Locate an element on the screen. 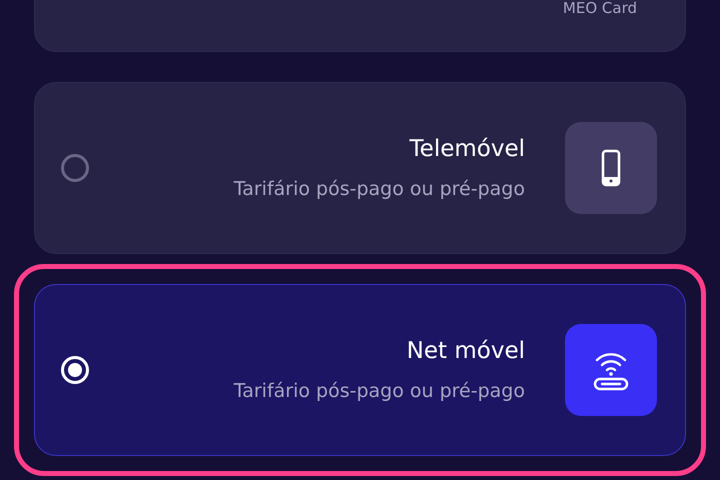  radio-button is located at coordinates (75, 168).